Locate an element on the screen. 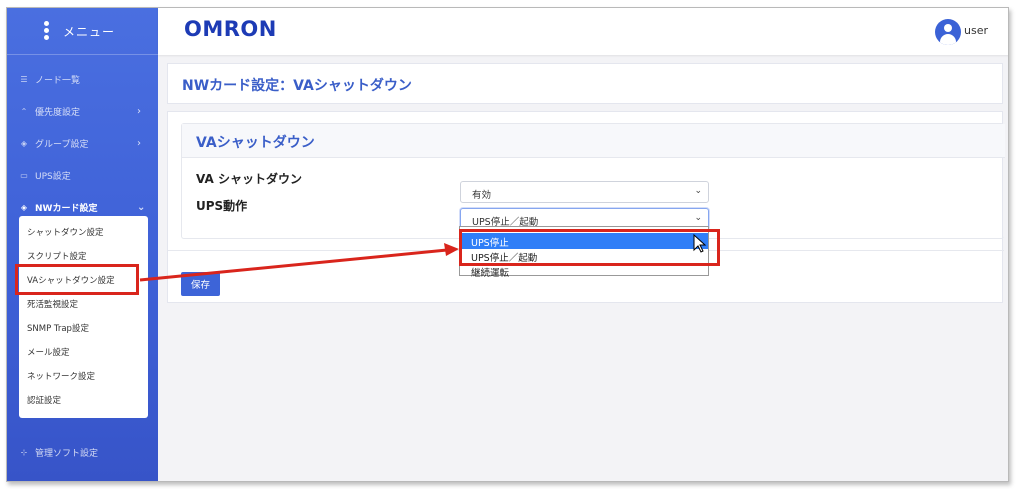 This screenshot has height=489, width=1016. submenu-item-auth: 認証設定 is located at coordinates (44, 400).